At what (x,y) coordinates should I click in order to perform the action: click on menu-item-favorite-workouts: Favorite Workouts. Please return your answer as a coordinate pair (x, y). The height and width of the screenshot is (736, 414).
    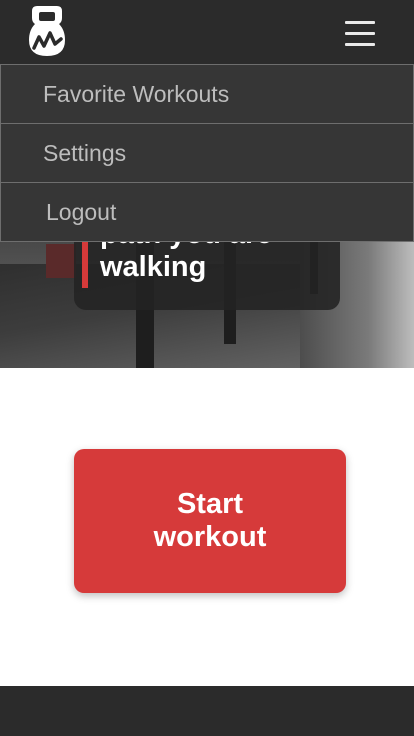
    Looking at the image, I should click on (207, 94).